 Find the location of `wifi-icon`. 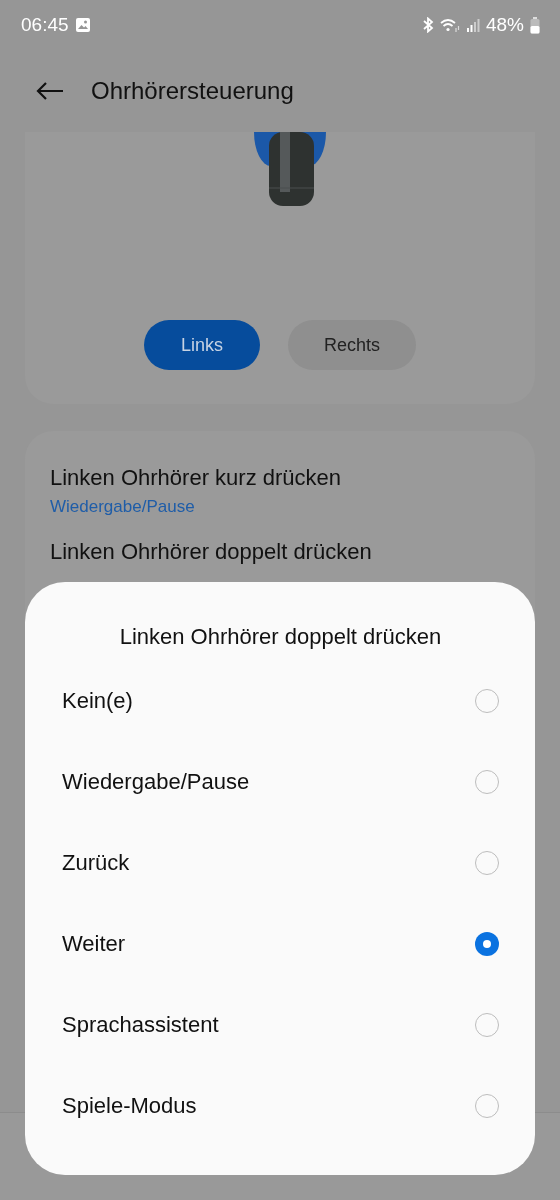

wifi-icon is located at coordinates (449, 25).